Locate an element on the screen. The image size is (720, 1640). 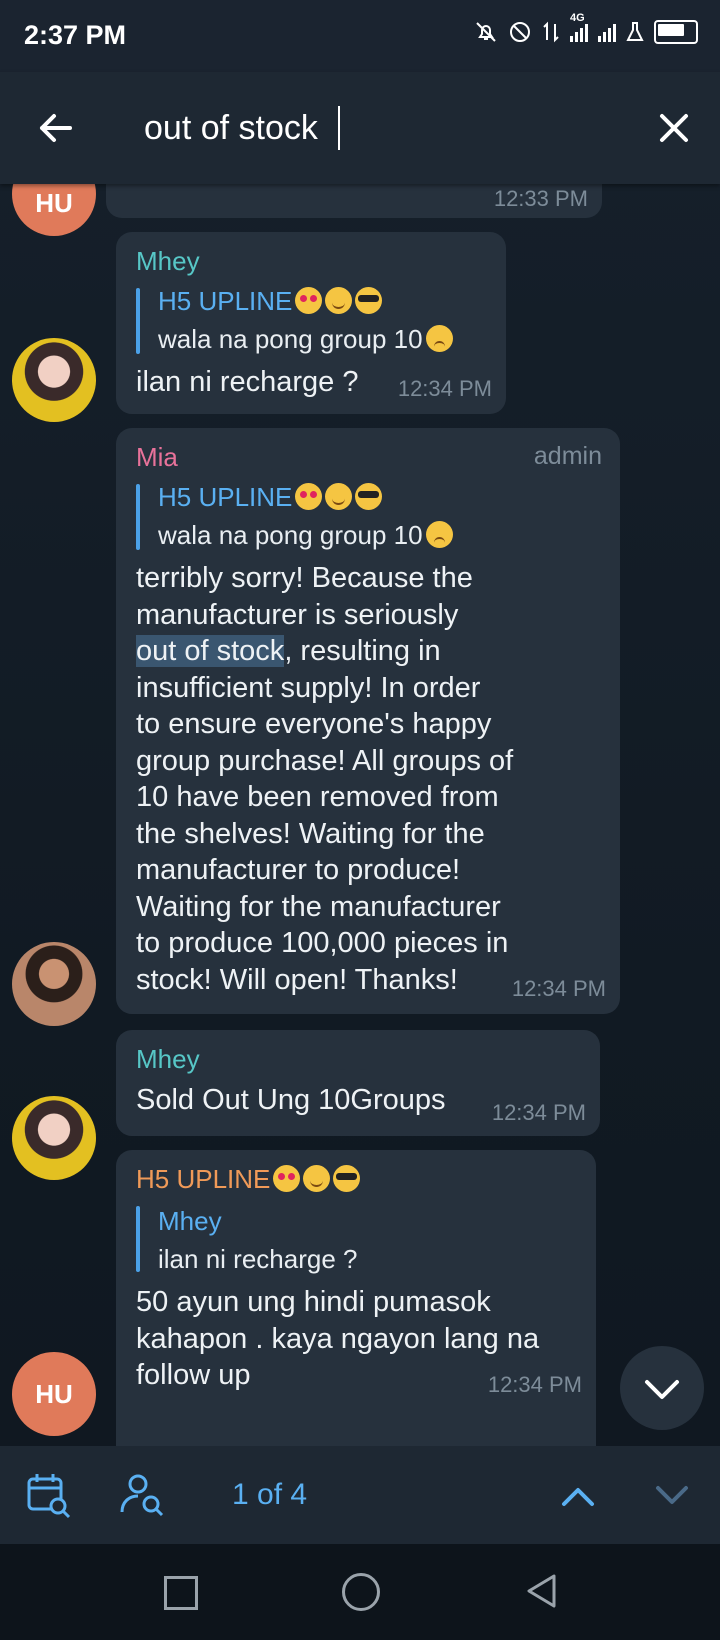
message-bubble: 12:33 PM is located at coordinates (354, 201).